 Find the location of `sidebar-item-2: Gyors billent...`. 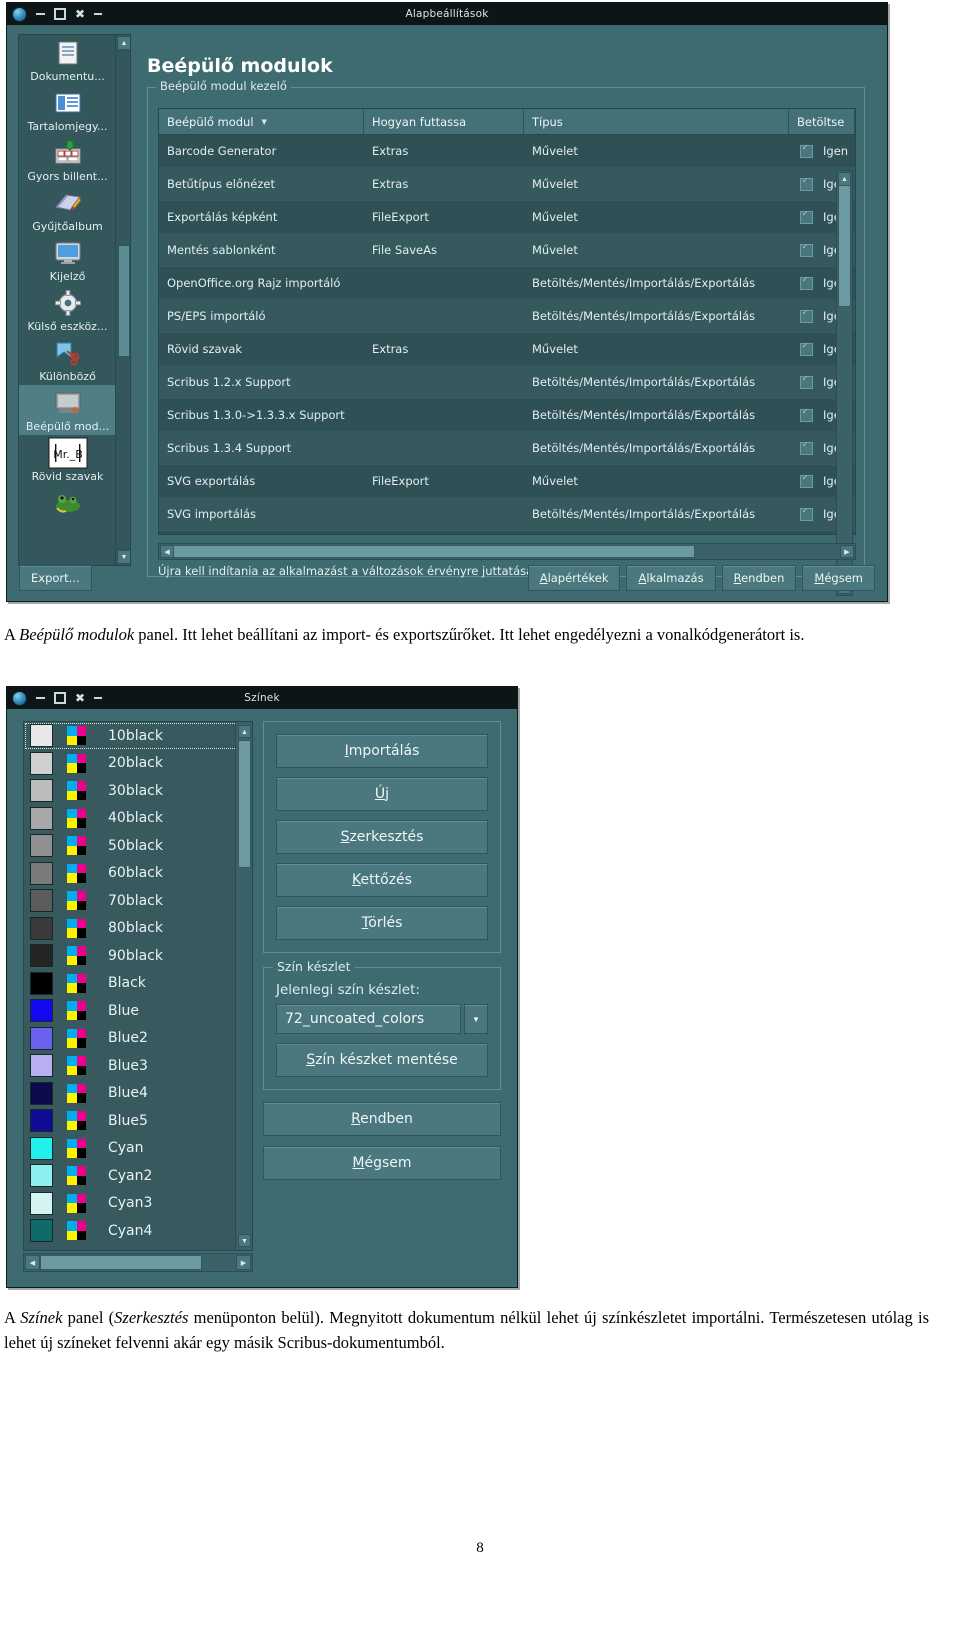

sidebar-item-2: Gyors billent... is located at coordinates (67, 160).